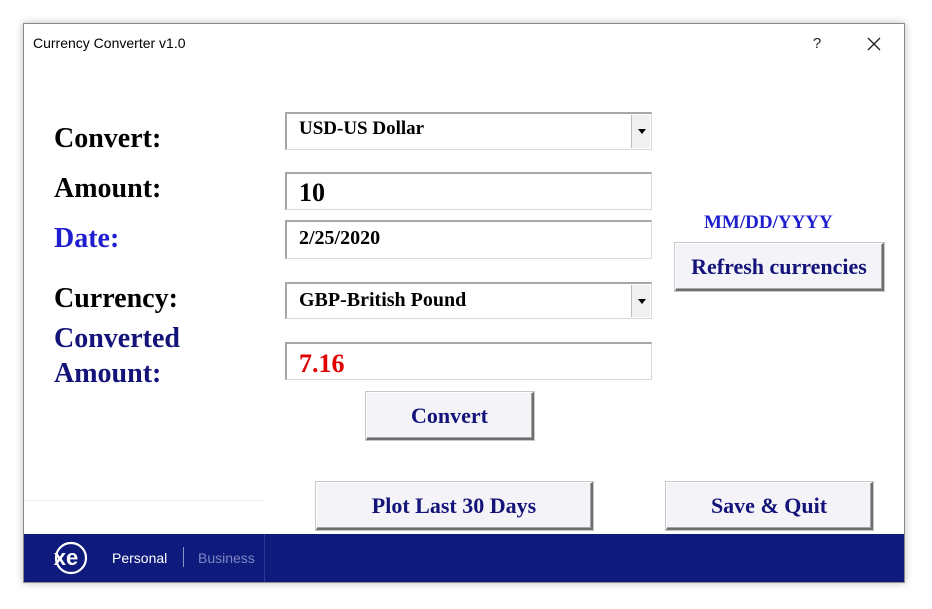 The height and width of the screenshot is (609, 932). I want to click on to-currency-select: GBP-British Pound, so click(468, 300).